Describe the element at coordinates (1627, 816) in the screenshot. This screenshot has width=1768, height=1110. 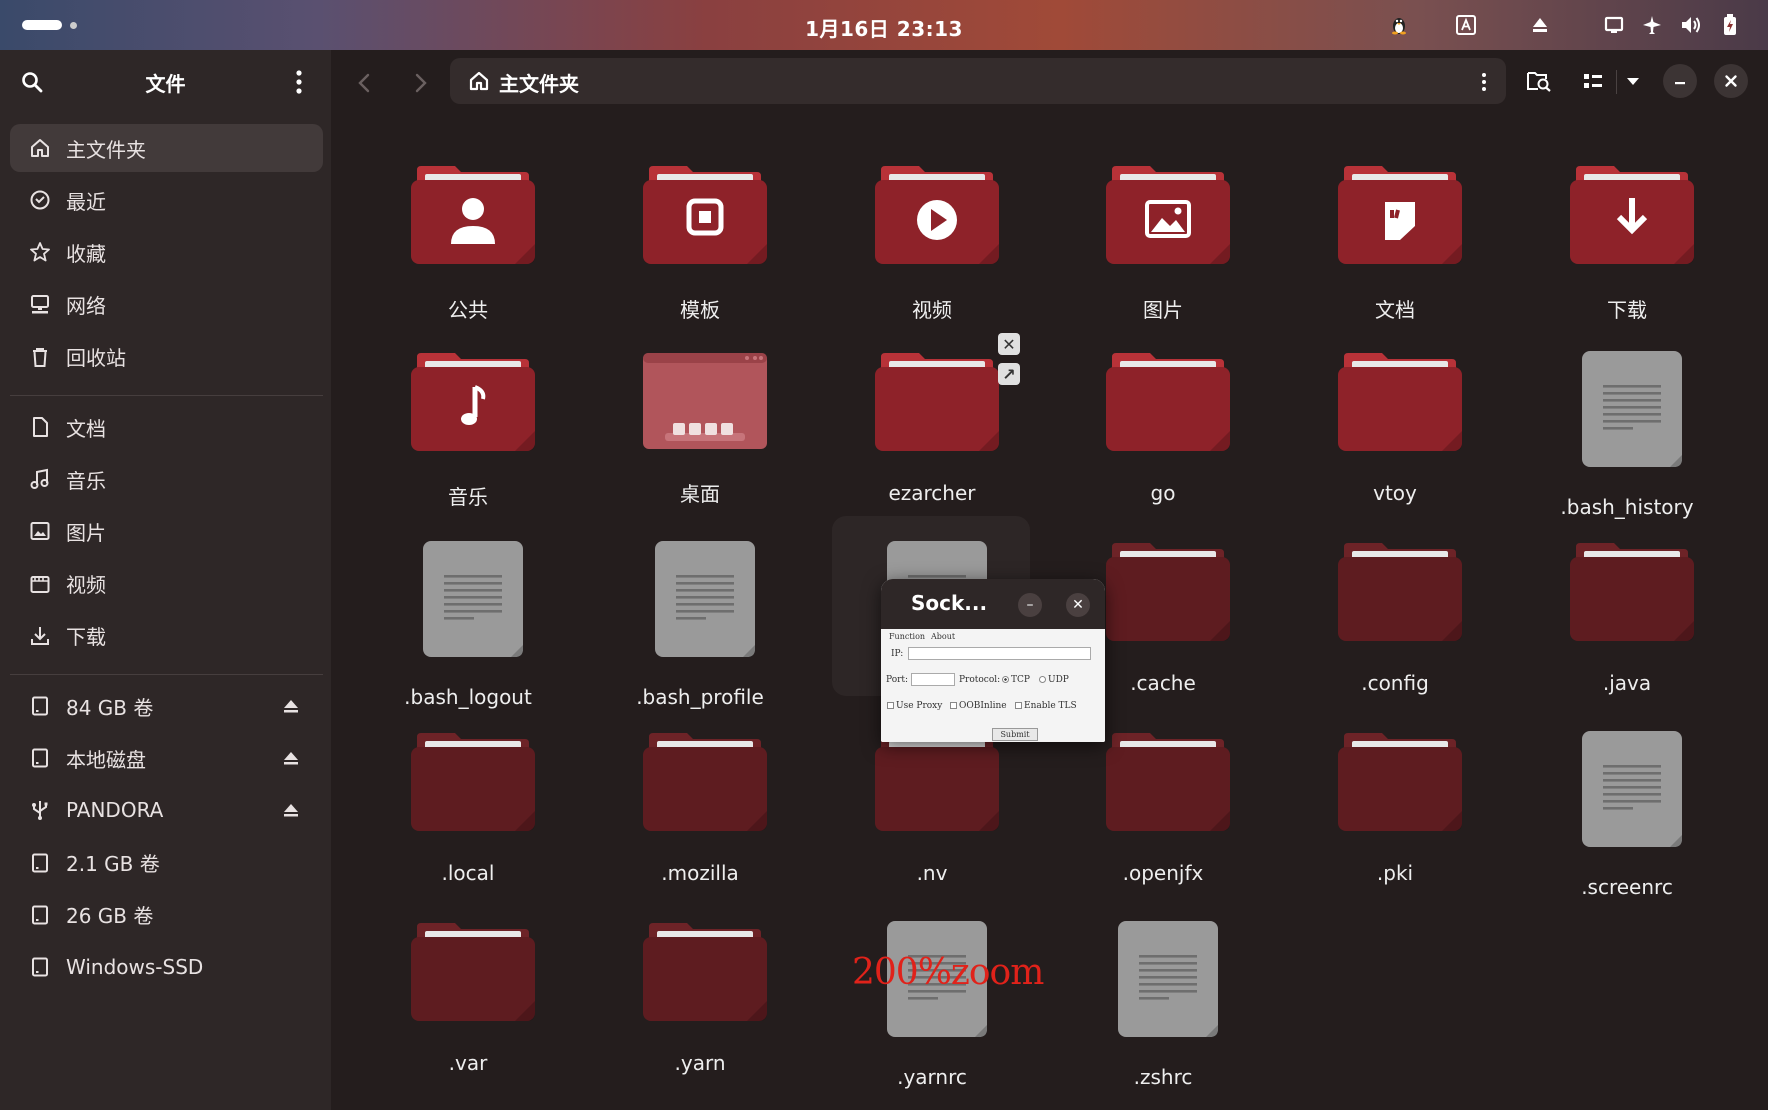
I see `file-item-dot-screenrc: .screenrc` at that location.